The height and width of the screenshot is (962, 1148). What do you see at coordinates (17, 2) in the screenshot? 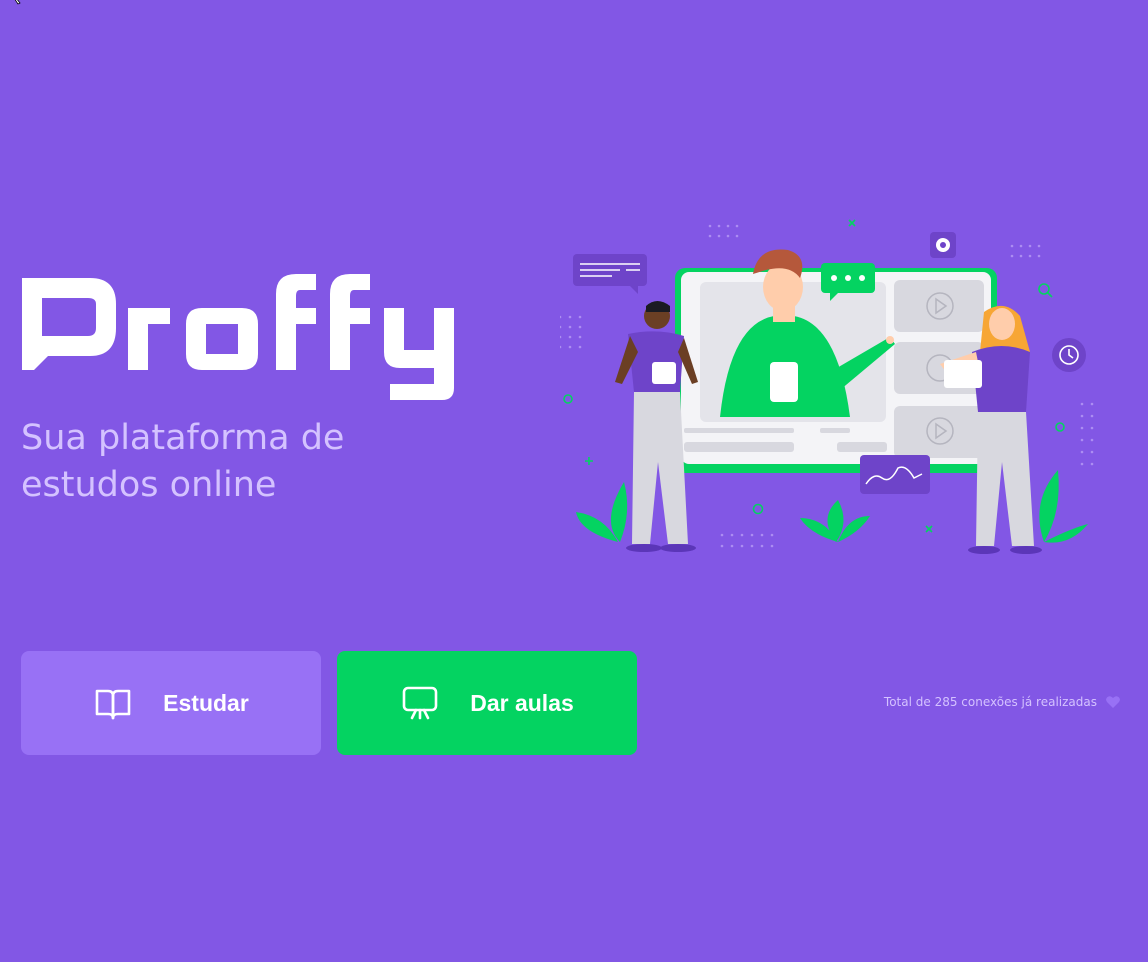
I see `mouse-cursor-icon` at bounding box center [17, 2].